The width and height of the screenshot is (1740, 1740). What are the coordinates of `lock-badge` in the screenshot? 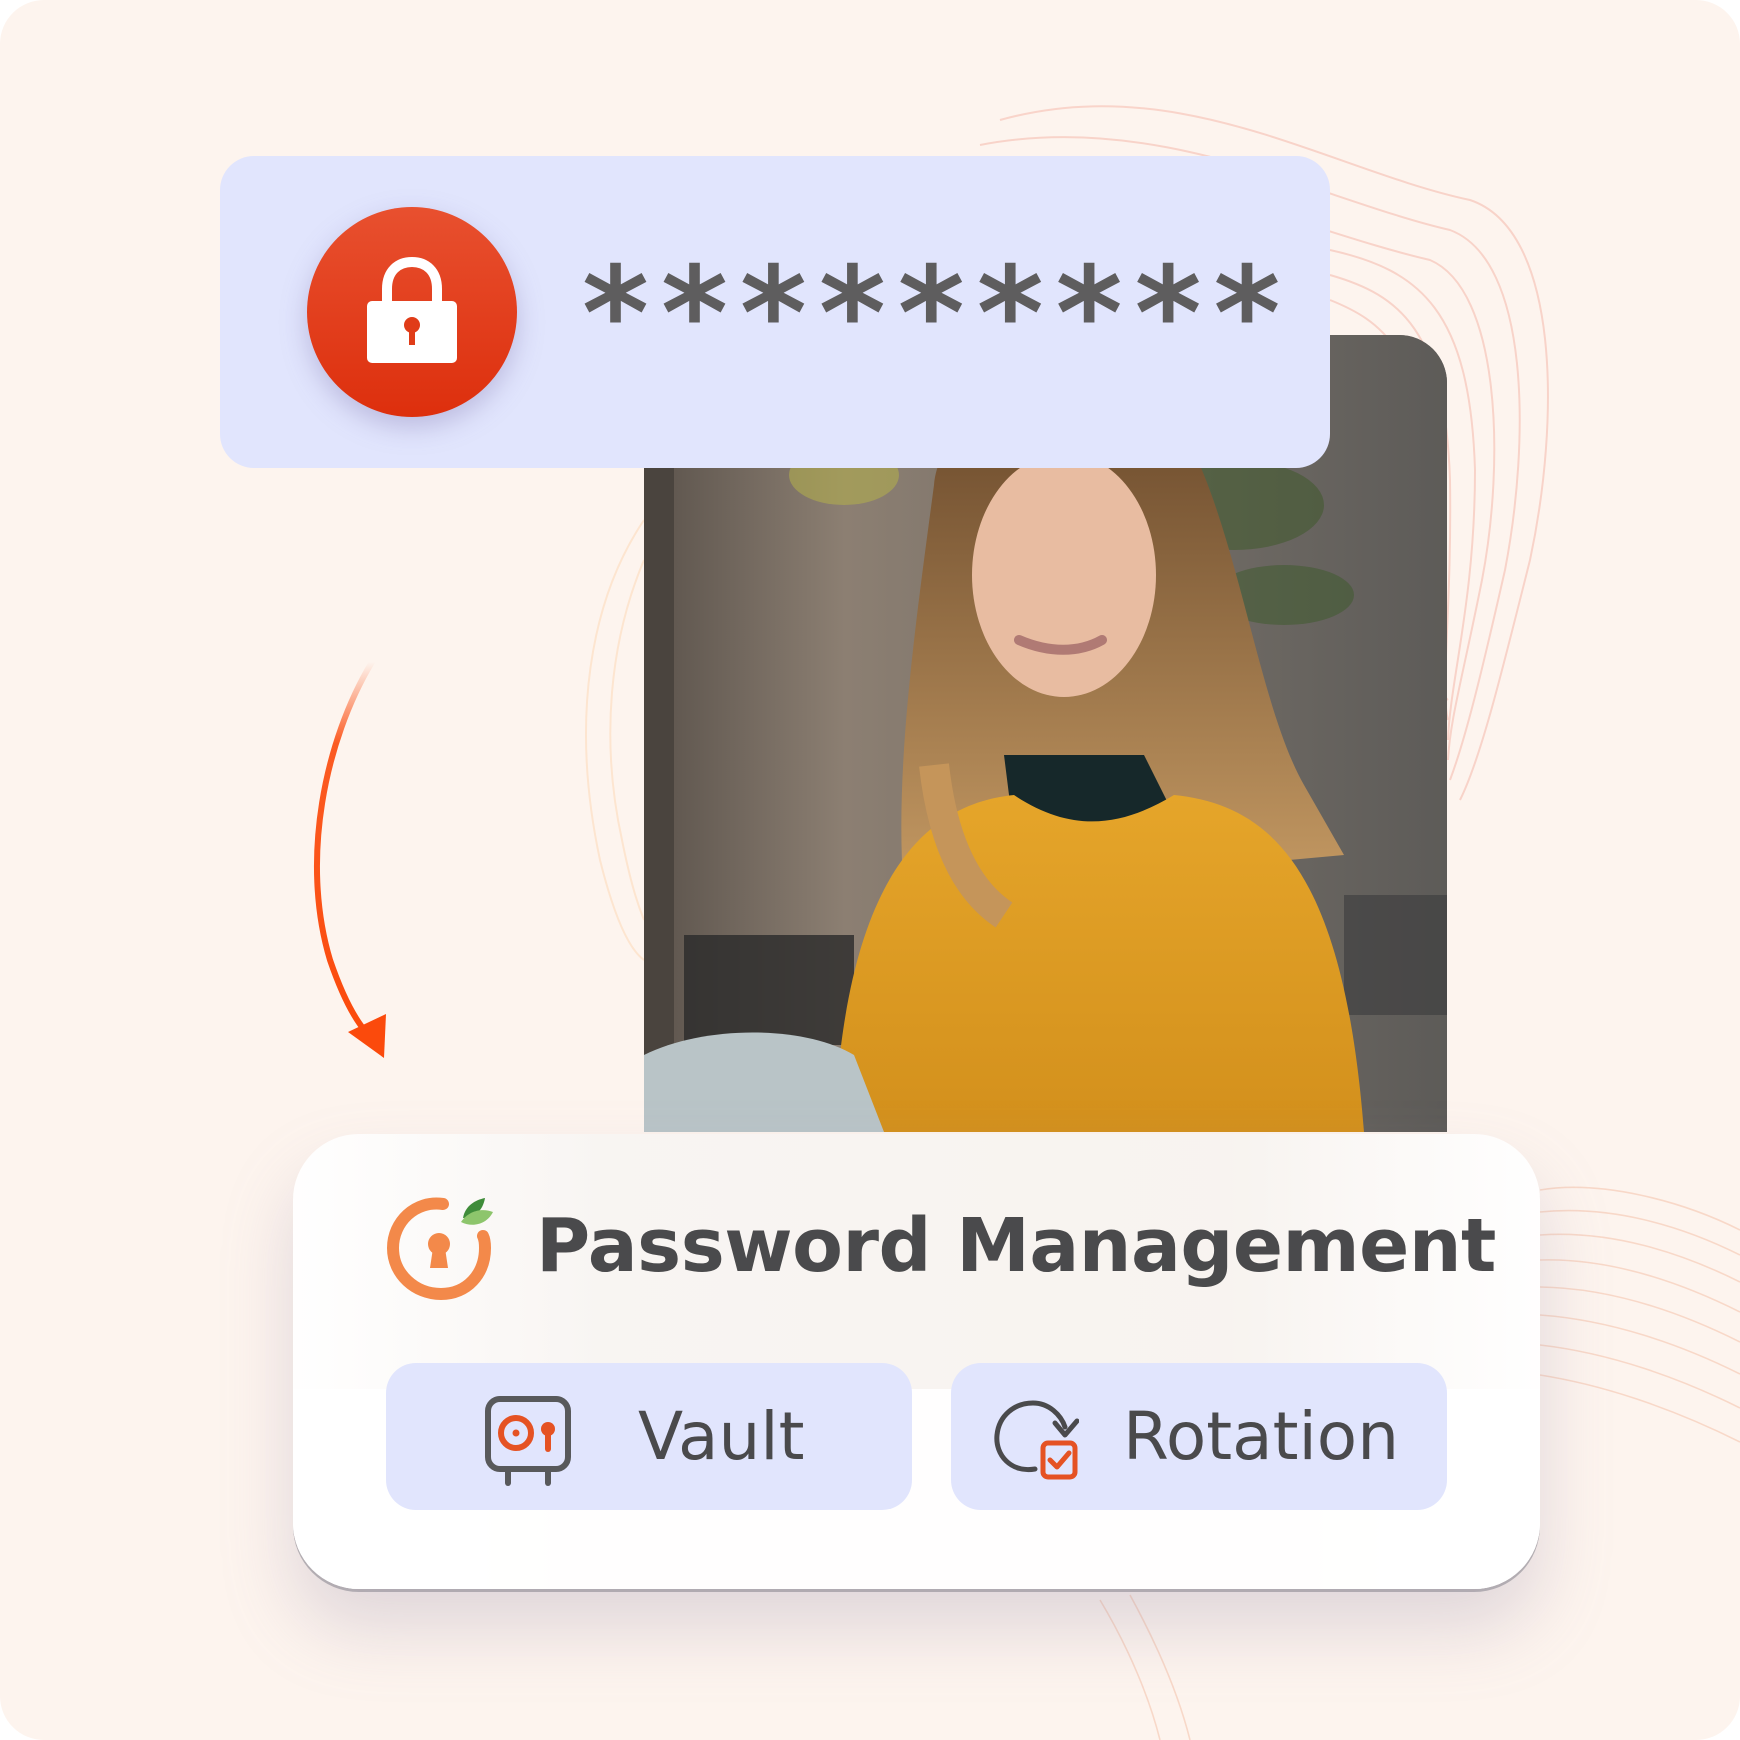 It's located at (412, 312).